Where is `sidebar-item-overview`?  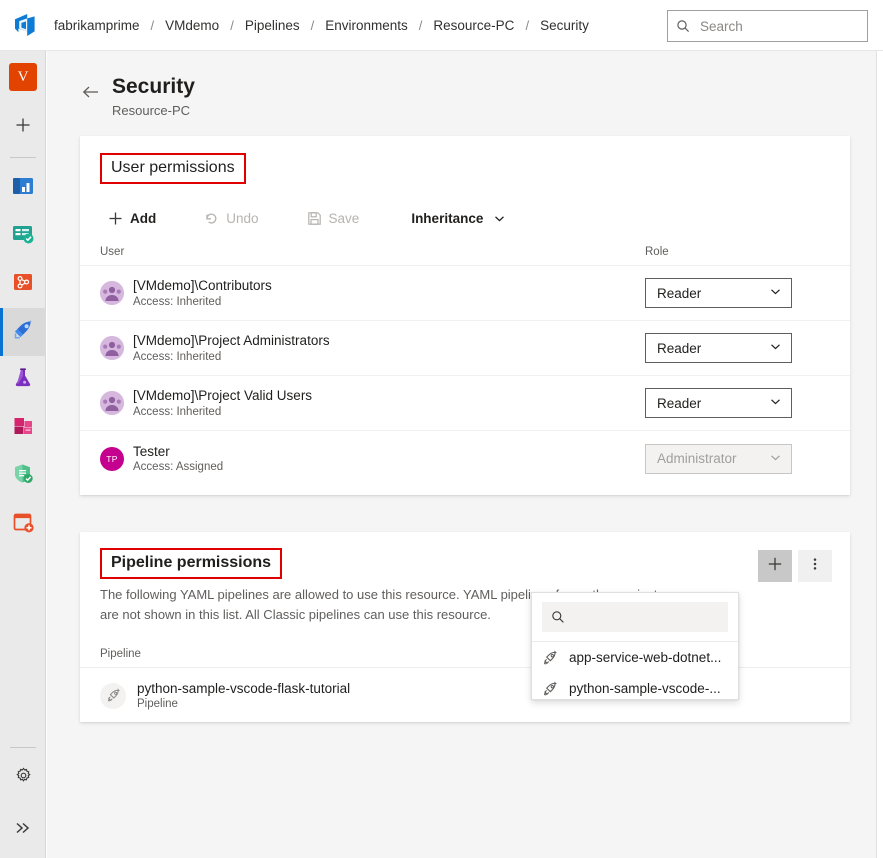
sidebar-item-overview is located at coordinates (23, 188).